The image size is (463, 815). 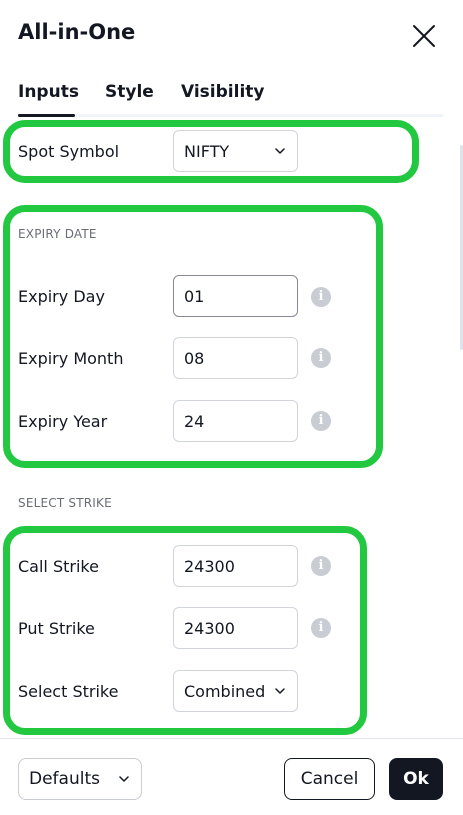 What do you see at coordinates (207, 151) in the screenshot?
I see `spot-symbol-value: NIFTY` at bounding box center [207, 151].